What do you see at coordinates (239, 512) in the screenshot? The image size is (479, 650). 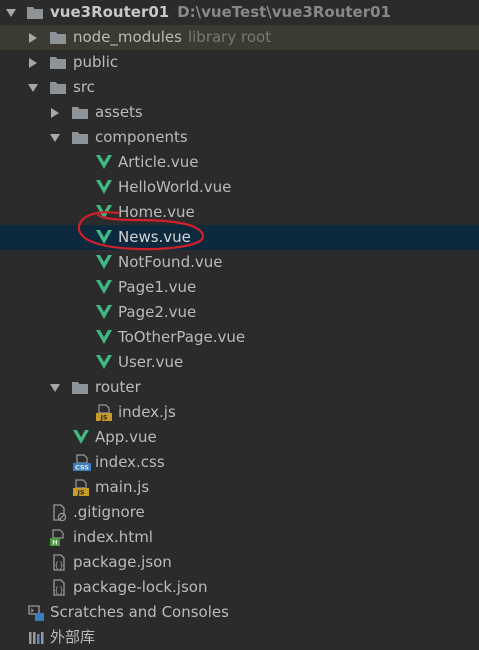 I see `tree-row-gitignore: .gitignore` at bounding box center [239, 512].